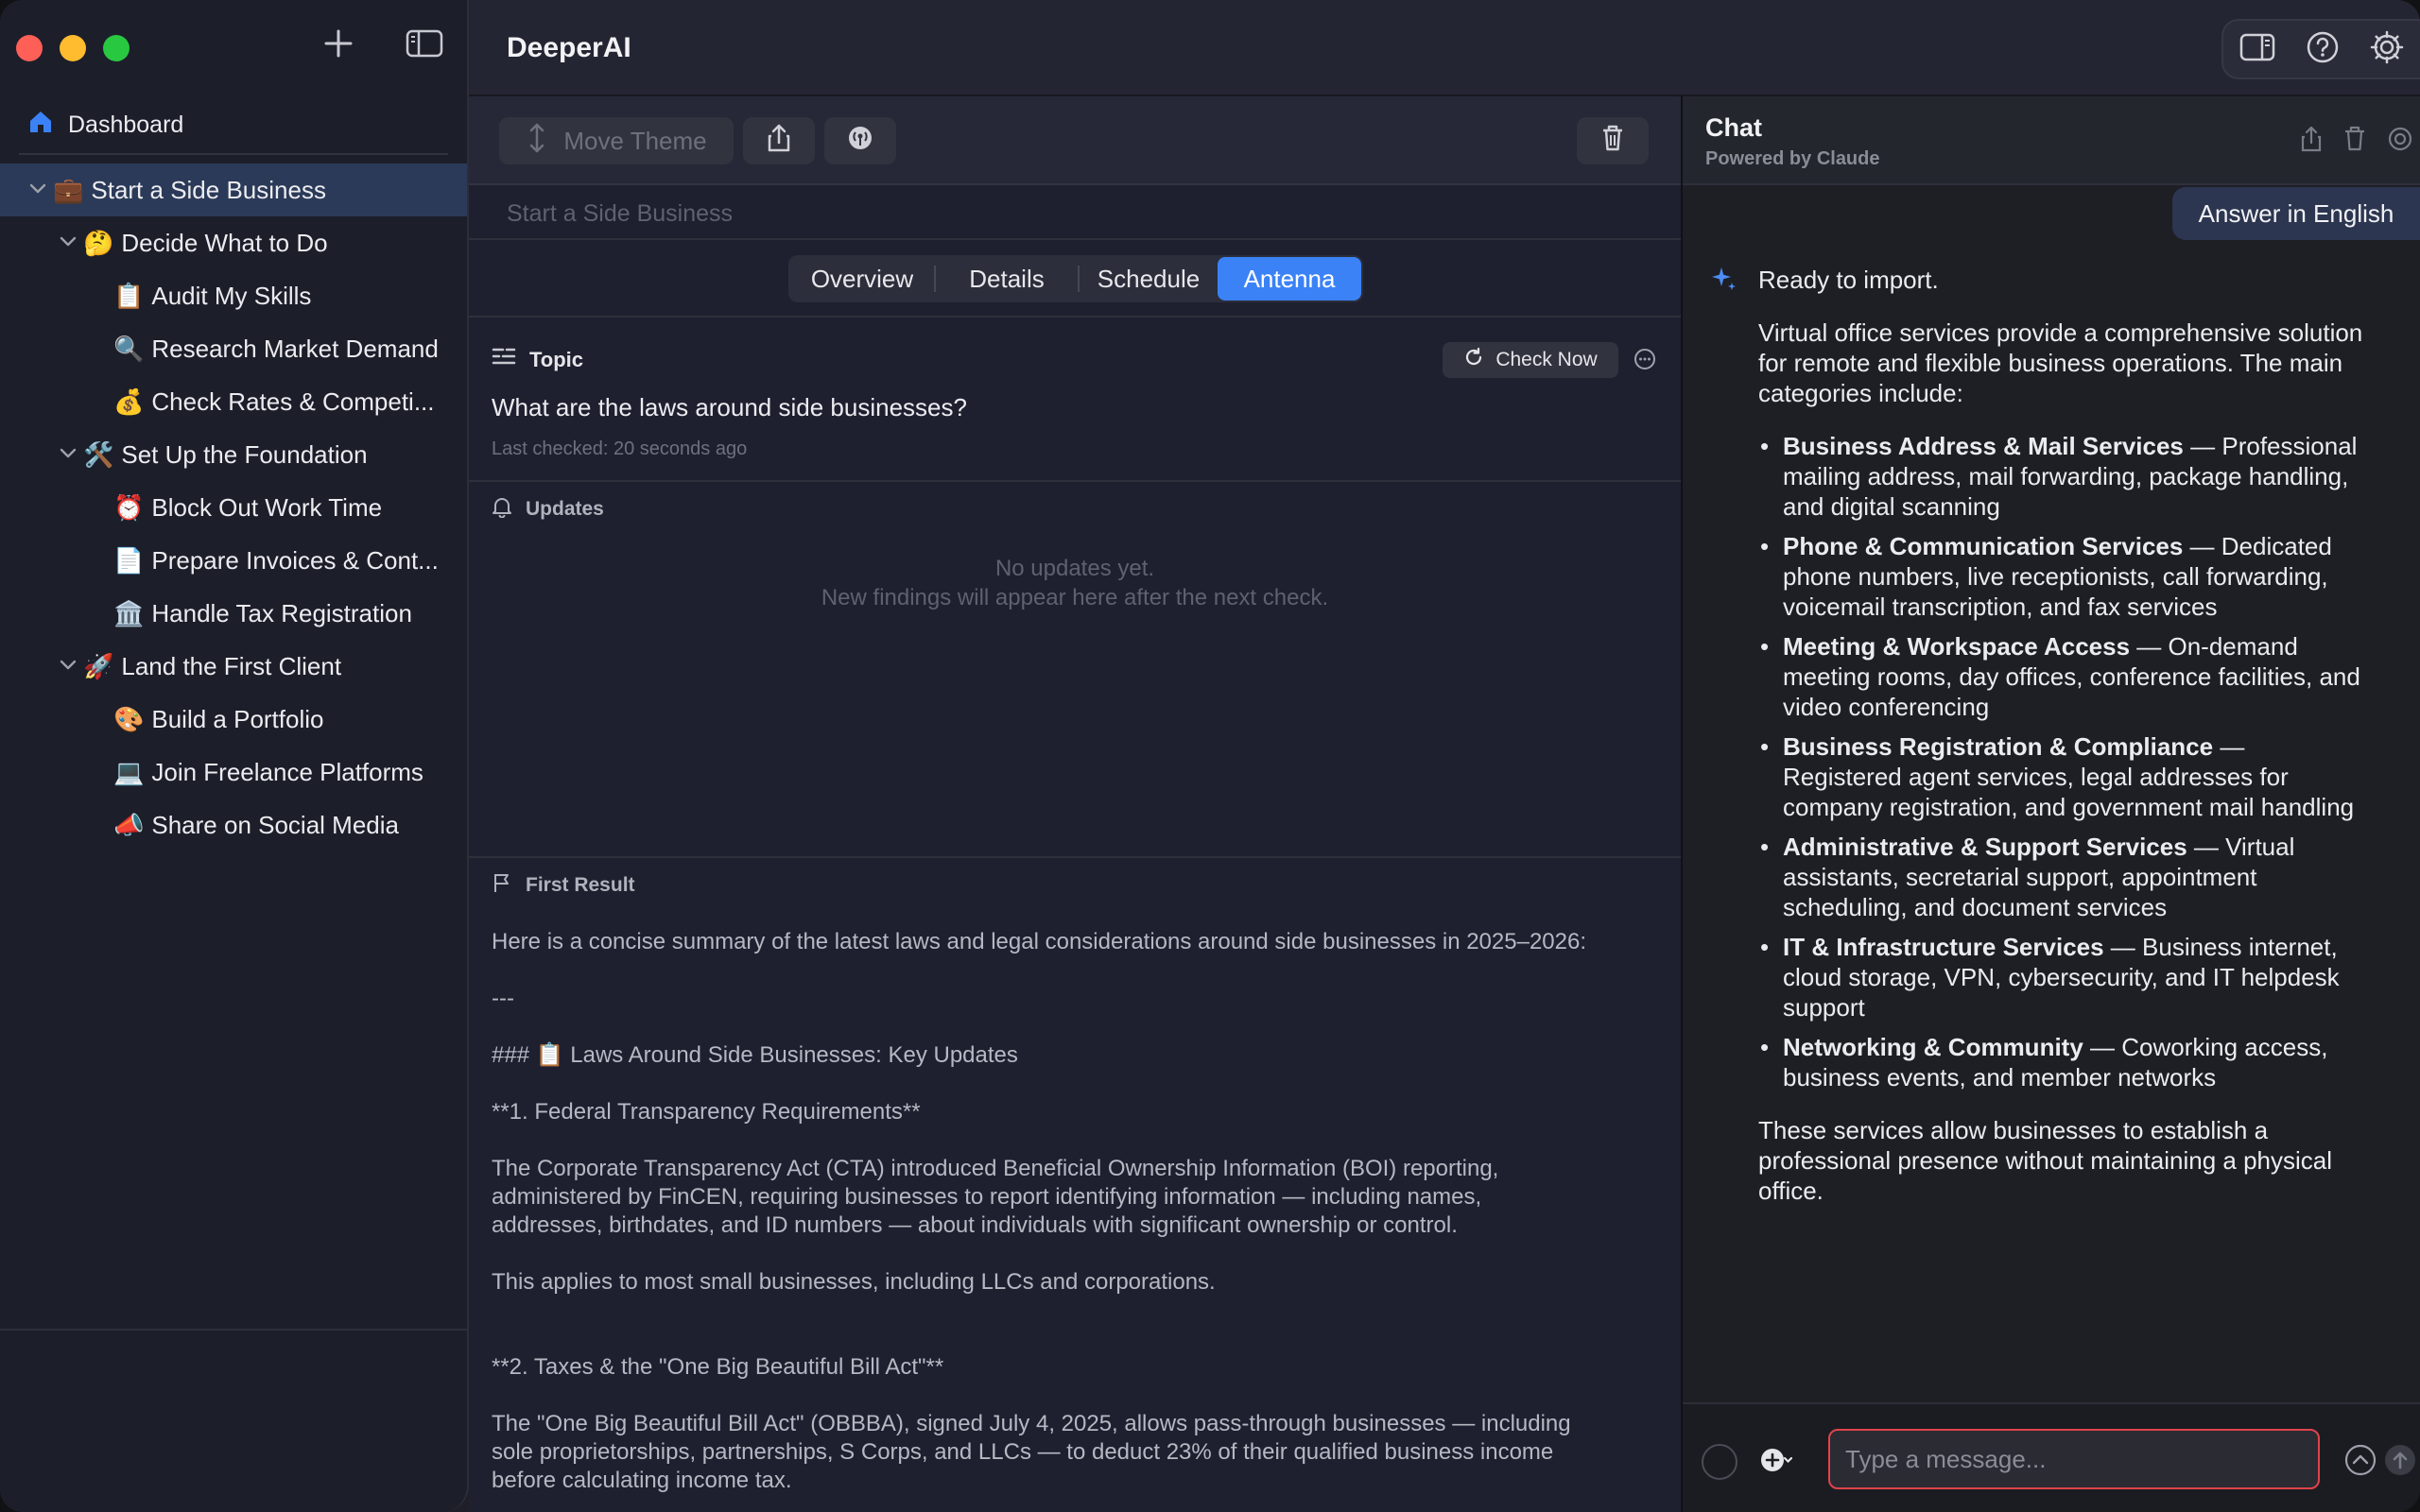 The width and height of the screenshot is (2420, 1512). What do you see at coordinates (234, 666) in the screenshot?
I see `sidebar-item: 🚀 Land the First Client` at bounding box center [234, 666].